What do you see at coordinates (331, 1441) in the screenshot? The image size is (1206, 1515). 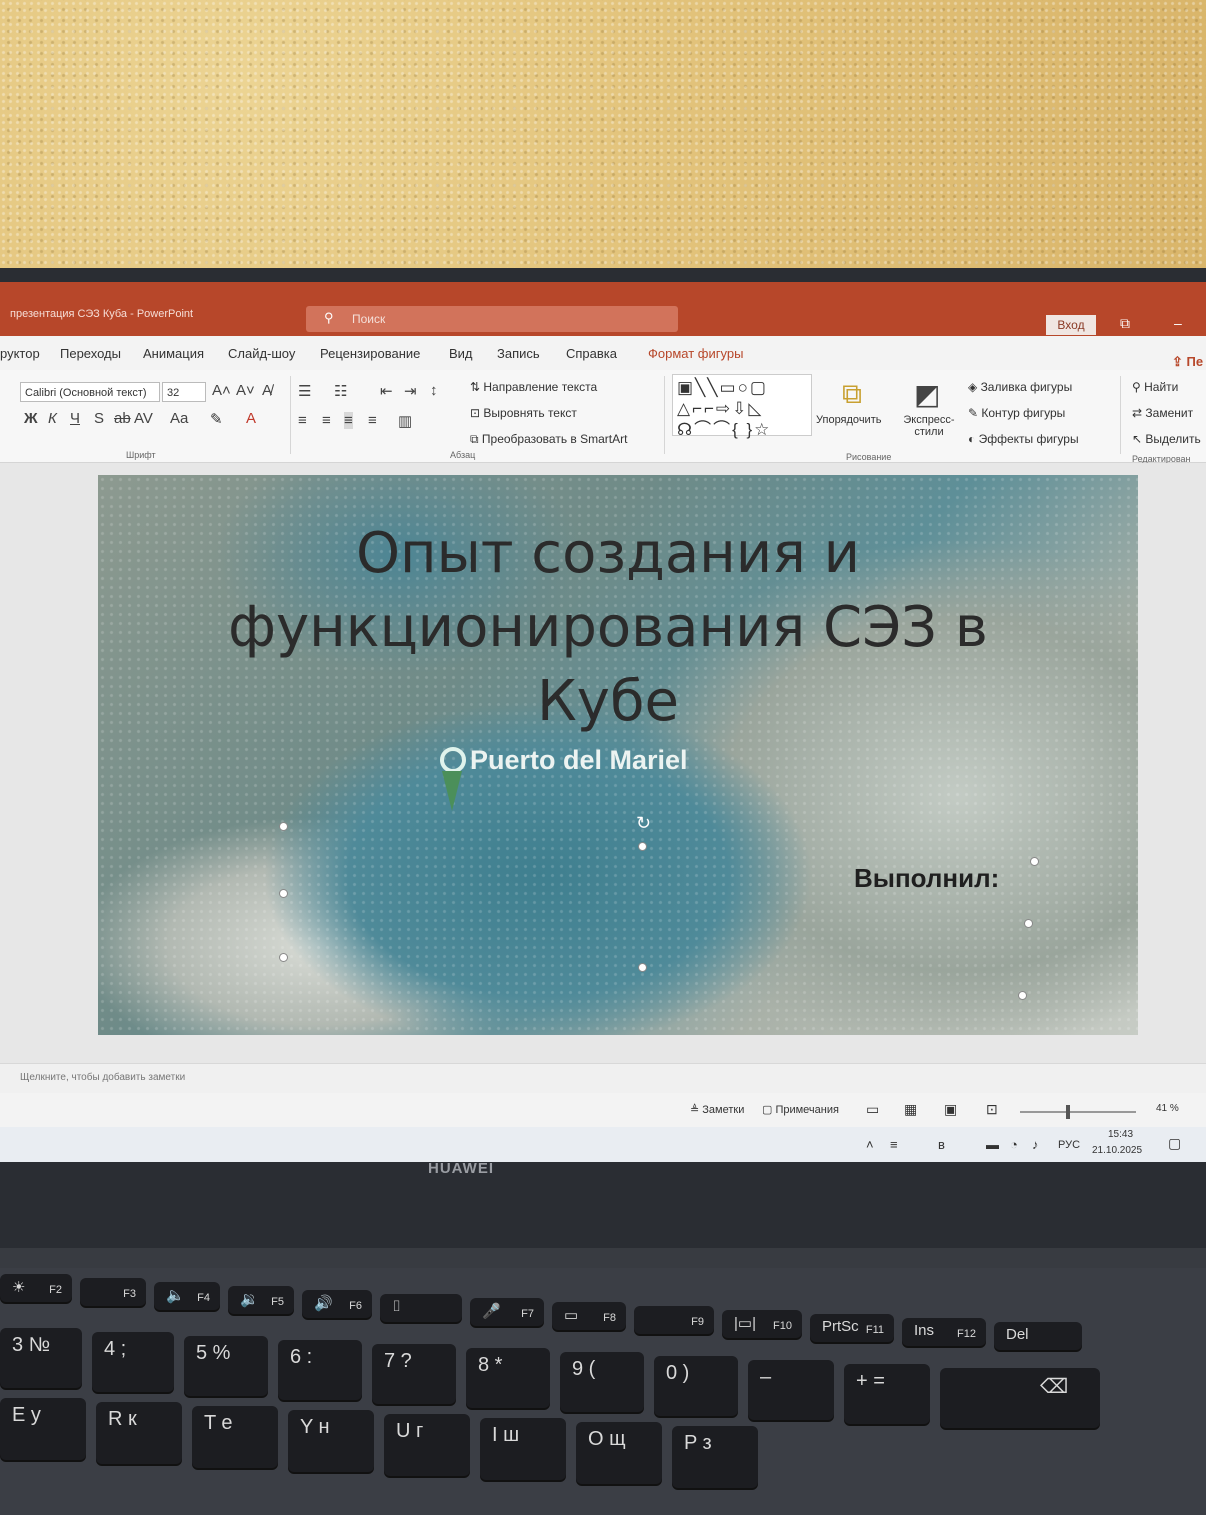 I see `key-y: Y н` at bounding box center [331, 1441].